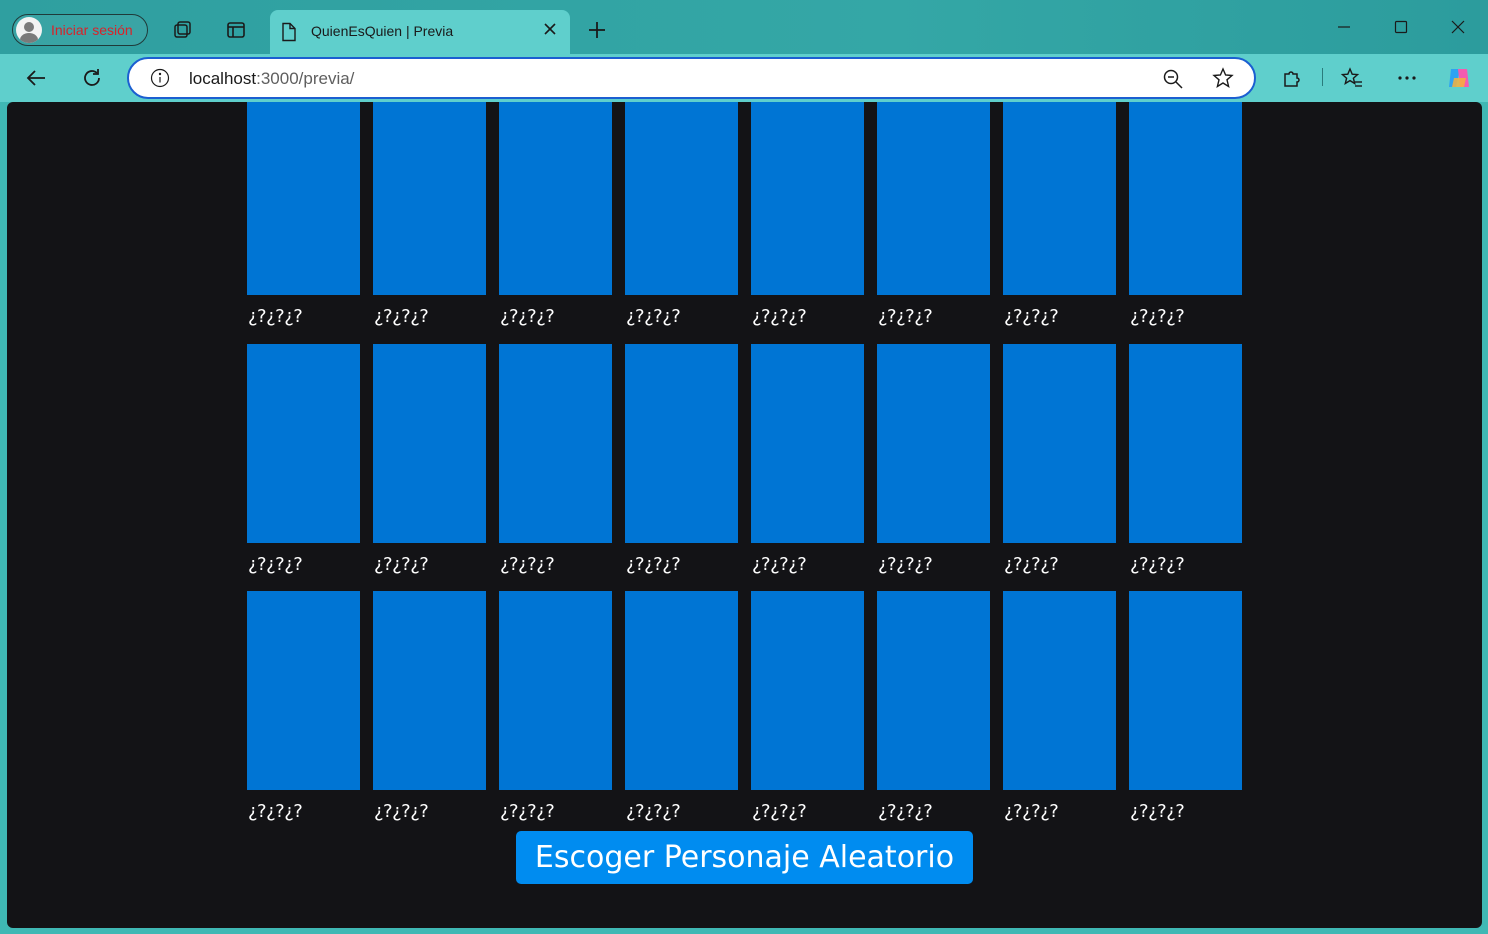  I want to click on close-icon, so click(550, 29).